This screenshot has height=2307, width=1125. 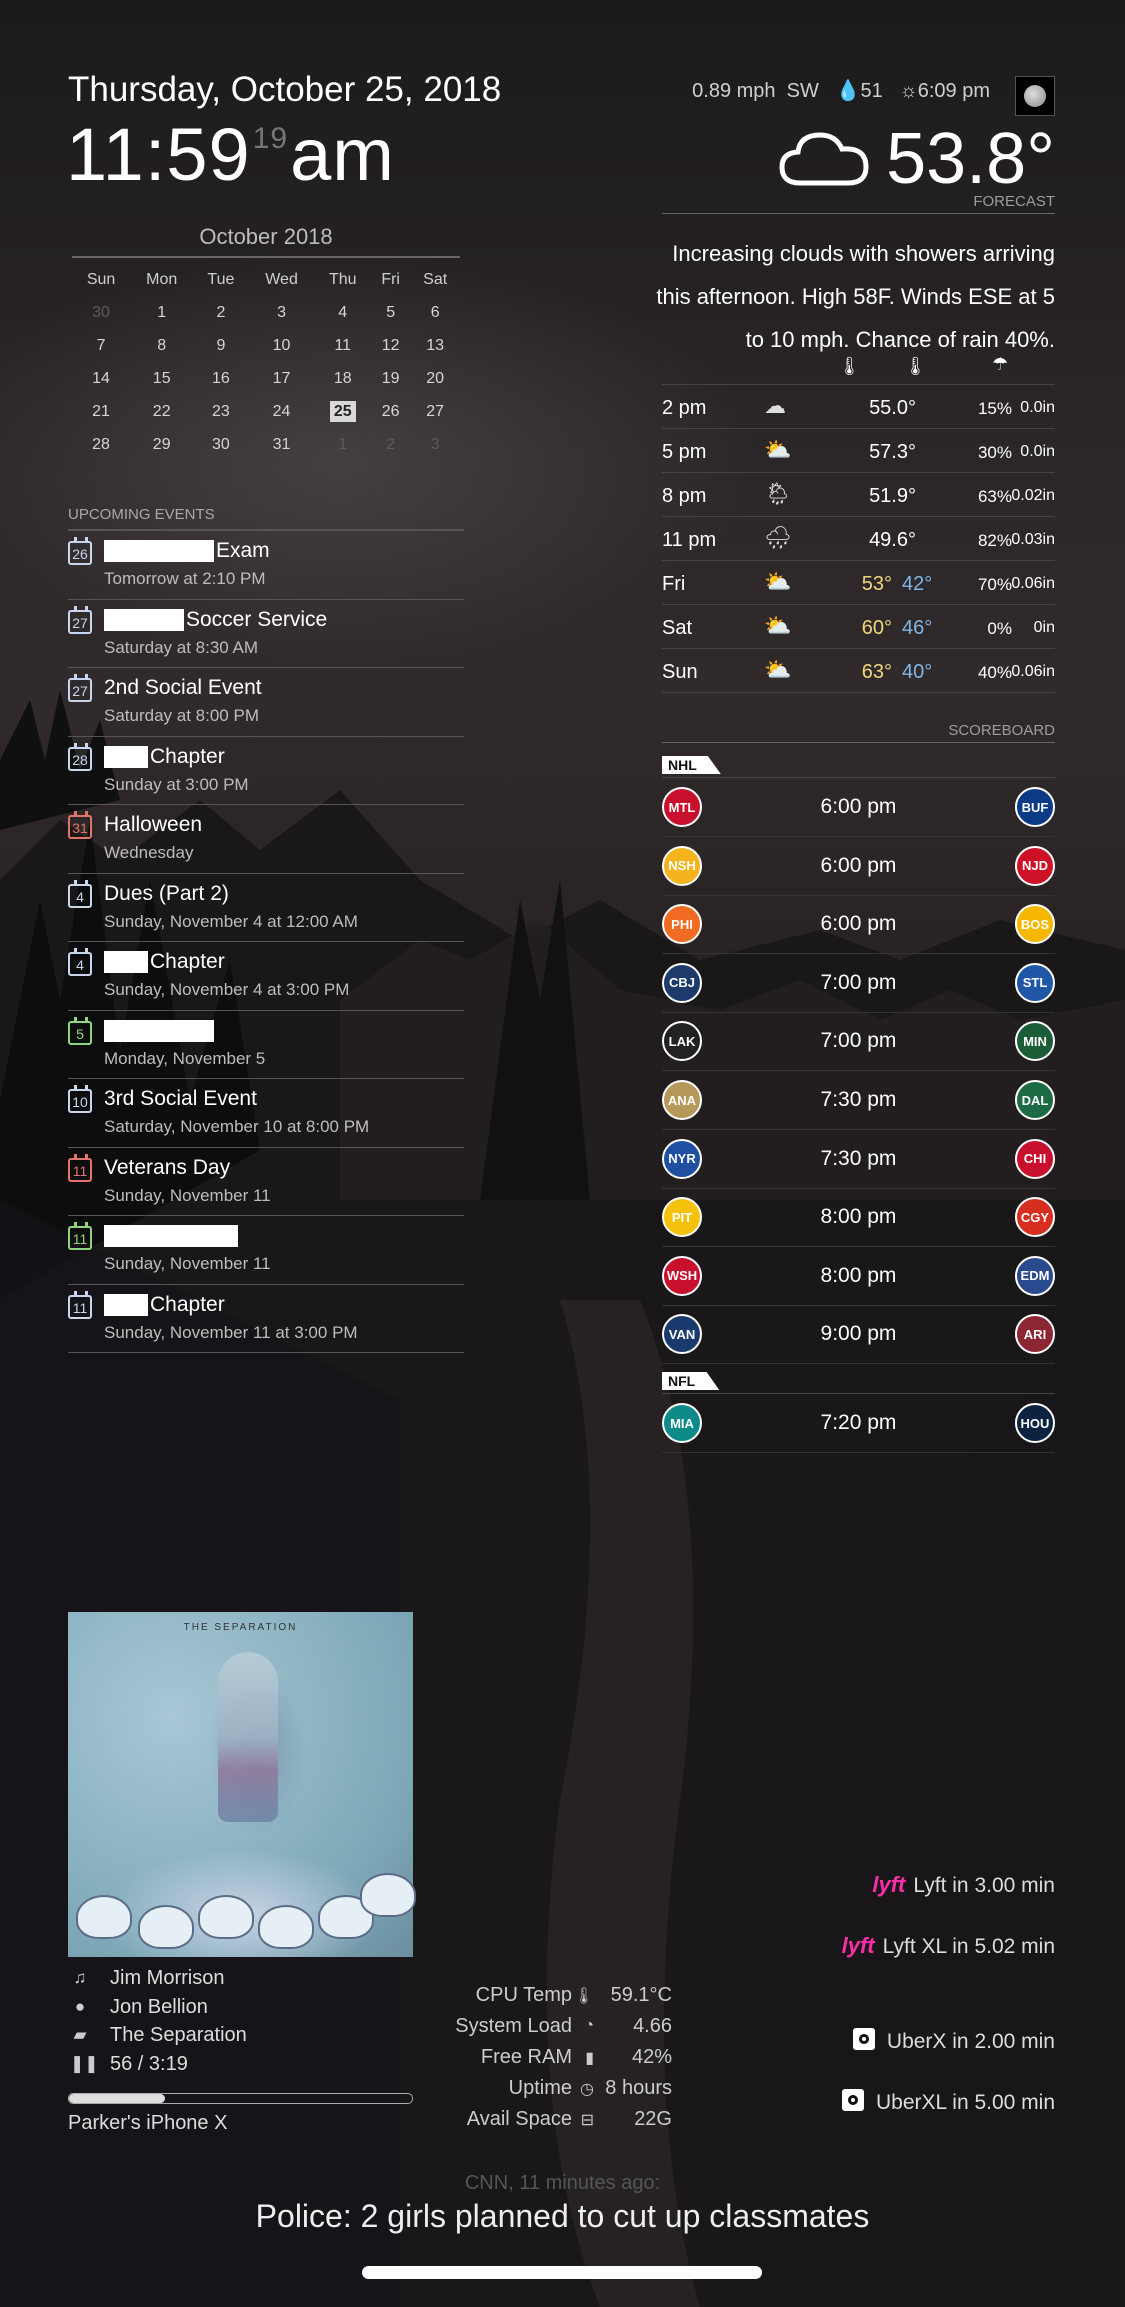 What do you see at coordinates (953, 2041) in the screenshot?
I see `uber-ride-estimate: UberX in 2.00 min` at bounding box center [953, 2041].